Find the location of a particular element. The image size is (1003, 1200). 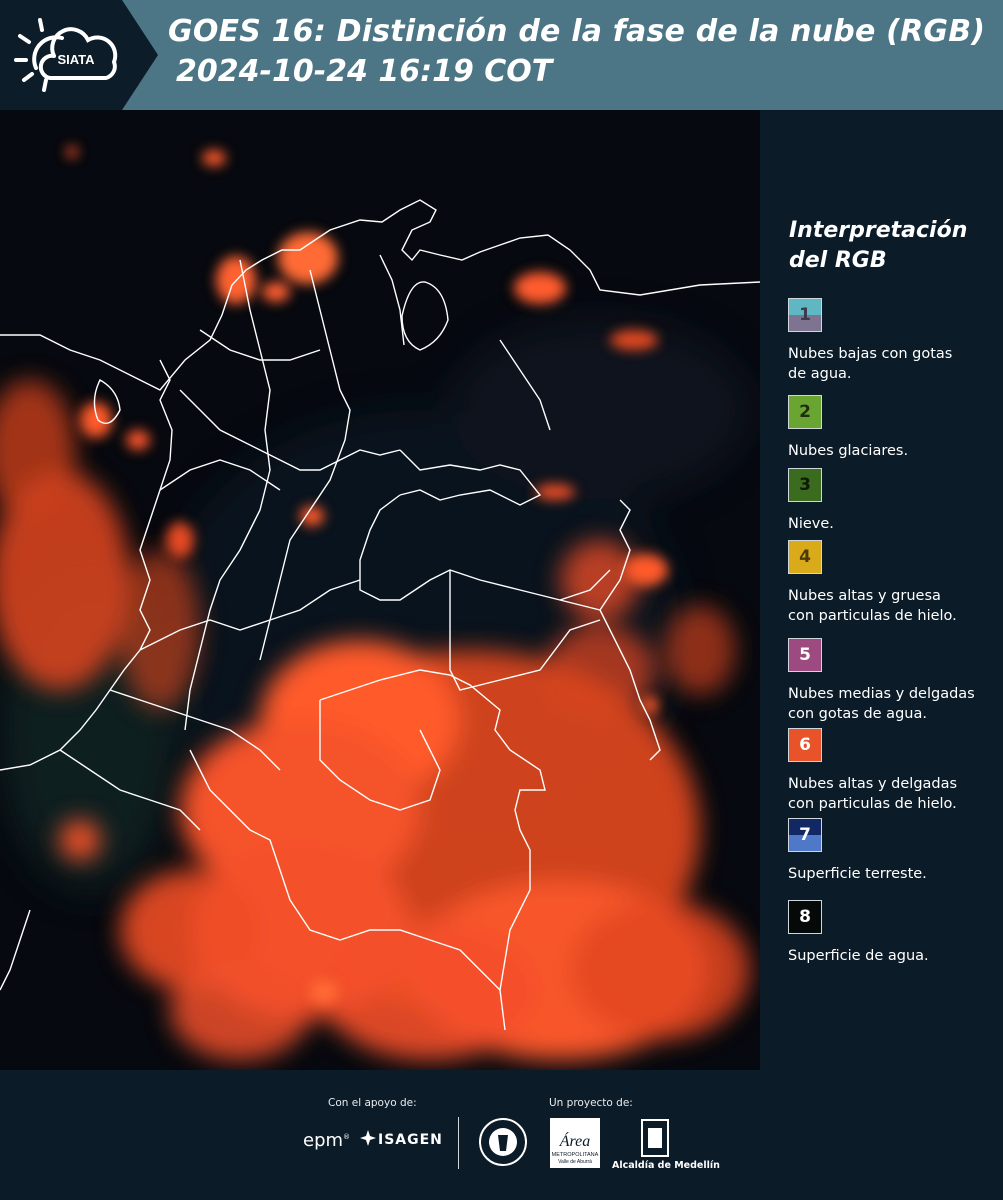

isagen-mark-icon is located at coordinates (368, 1138).